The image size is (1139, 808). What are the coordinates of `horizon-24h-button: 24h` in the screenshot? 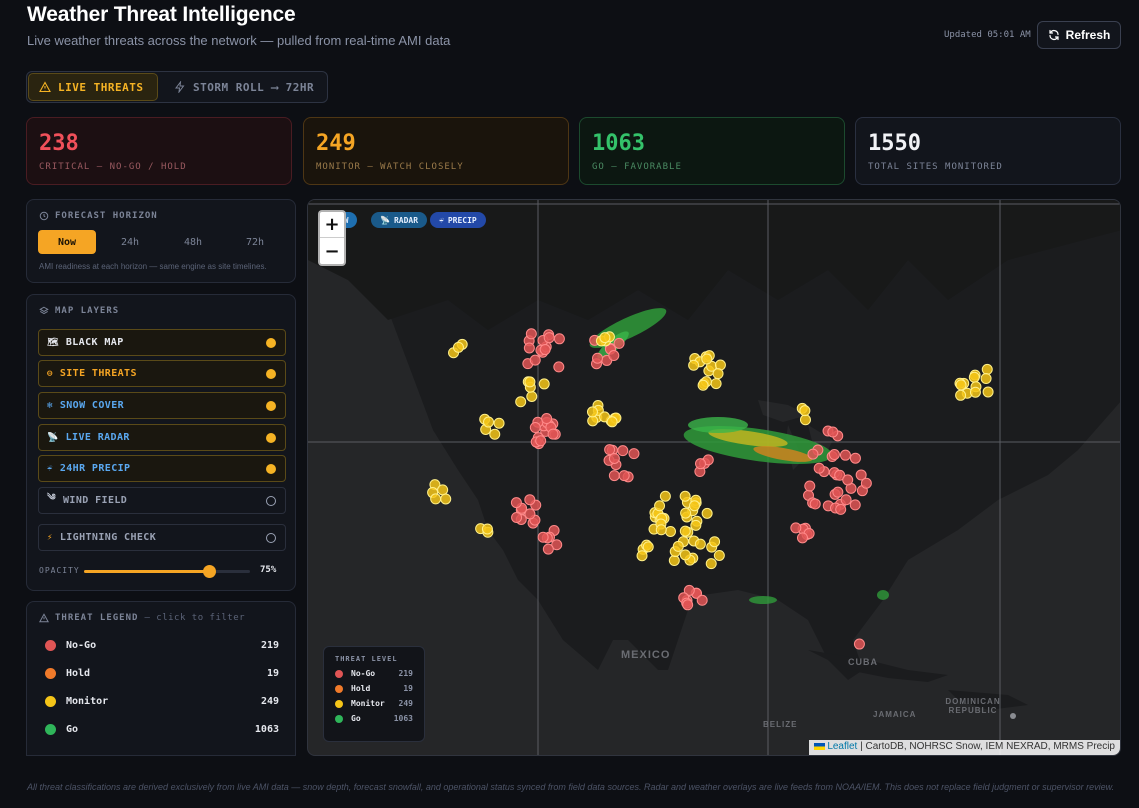 It's located at (130, 242).